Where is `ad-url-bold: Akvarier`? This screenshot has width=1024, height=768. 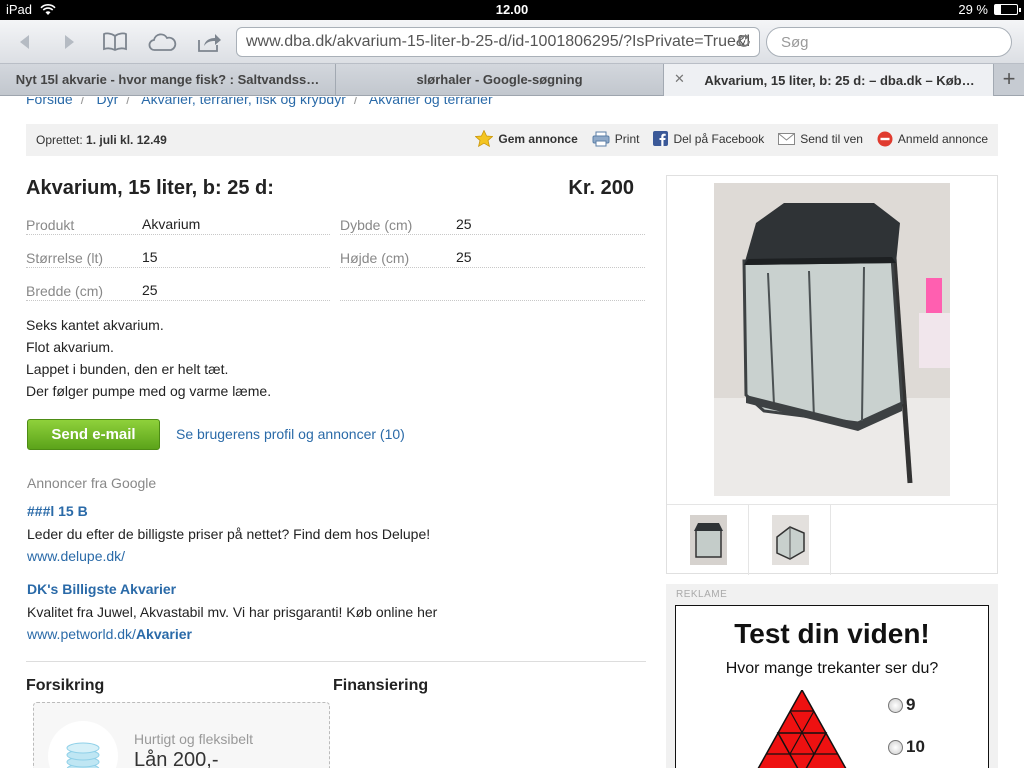 ad-url-bold: Akvarier is located at coordinates (163, 634).